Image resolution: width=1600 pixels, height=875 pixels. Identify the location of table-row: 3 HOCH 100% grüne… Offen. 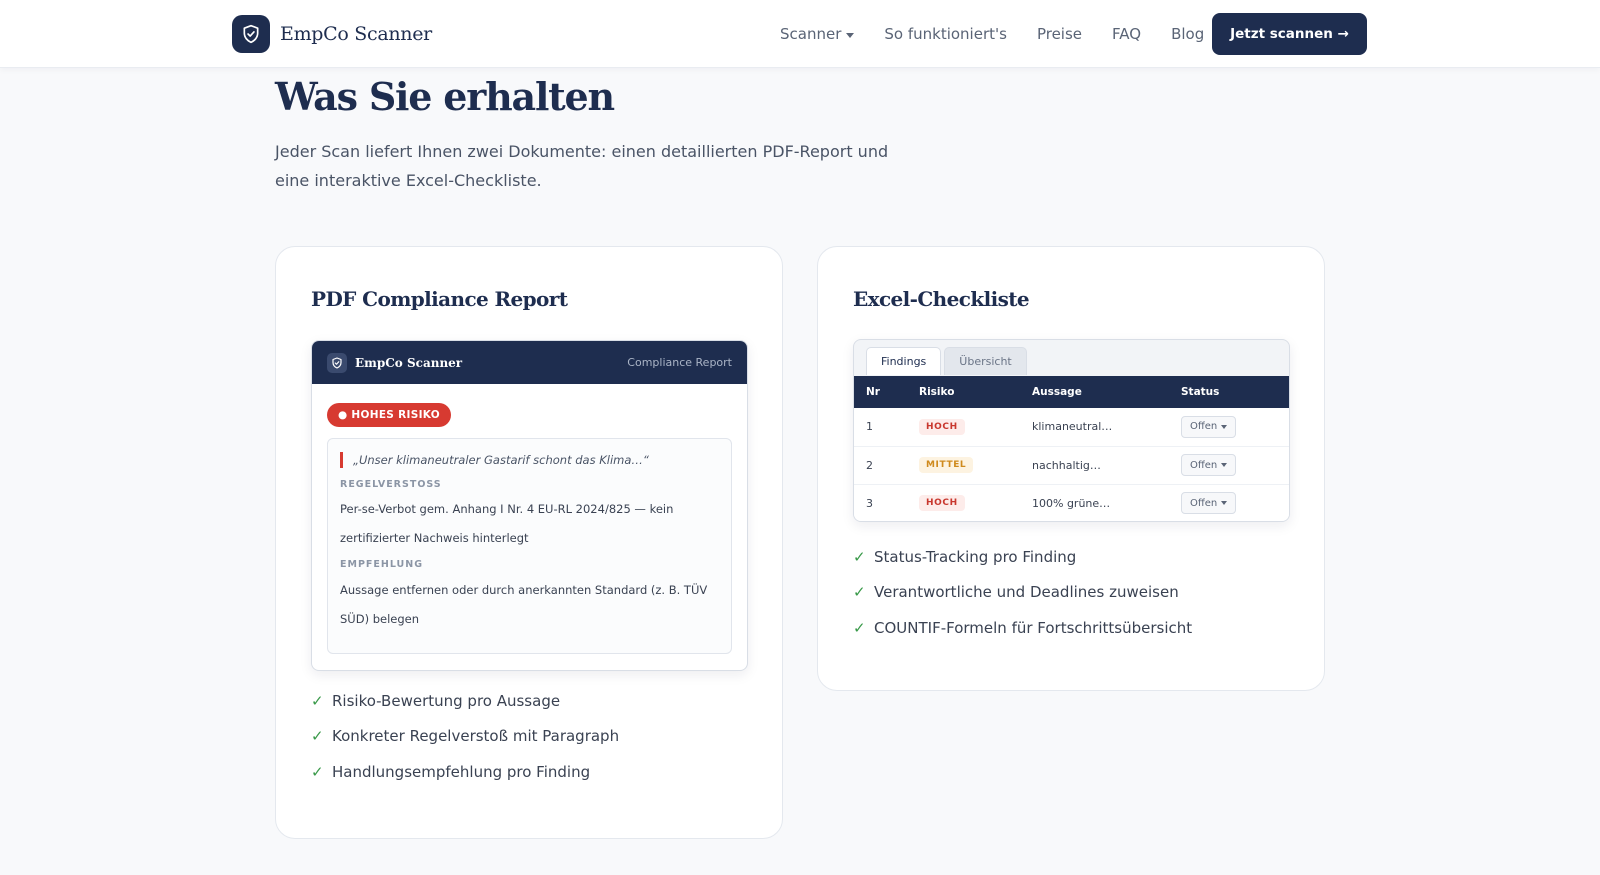
(1071, 502).